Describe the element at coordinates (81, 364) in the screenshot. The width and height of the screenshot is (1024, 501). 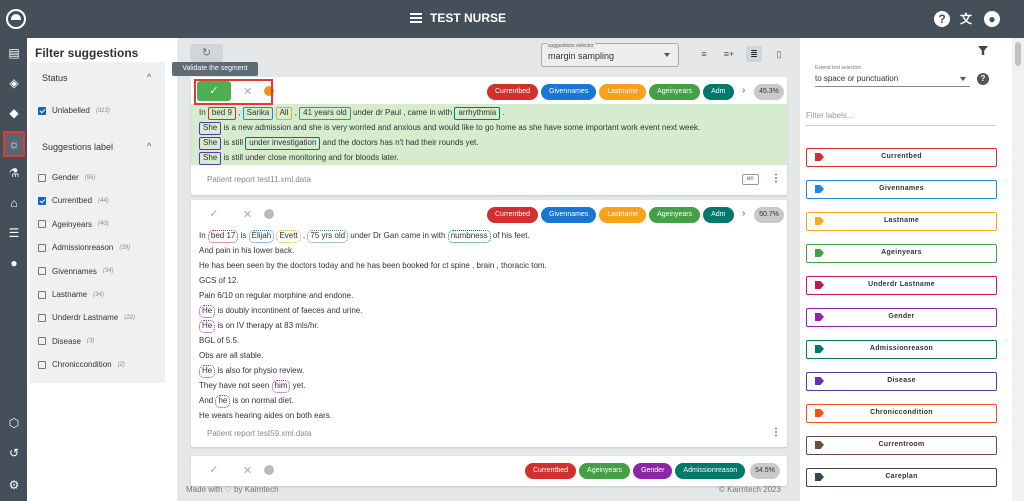
I see `label-filter-item: Chroniccondition (2)` at that location.